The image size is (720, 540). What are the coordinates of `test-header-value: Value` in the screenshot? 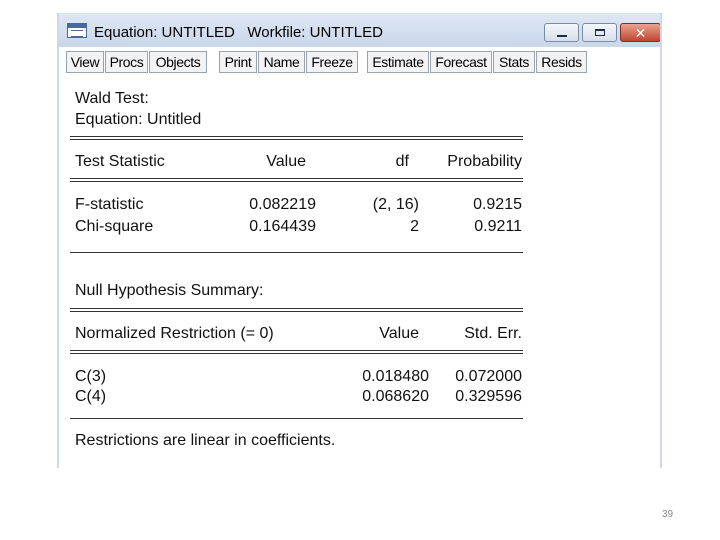 It's located at (286, 161).